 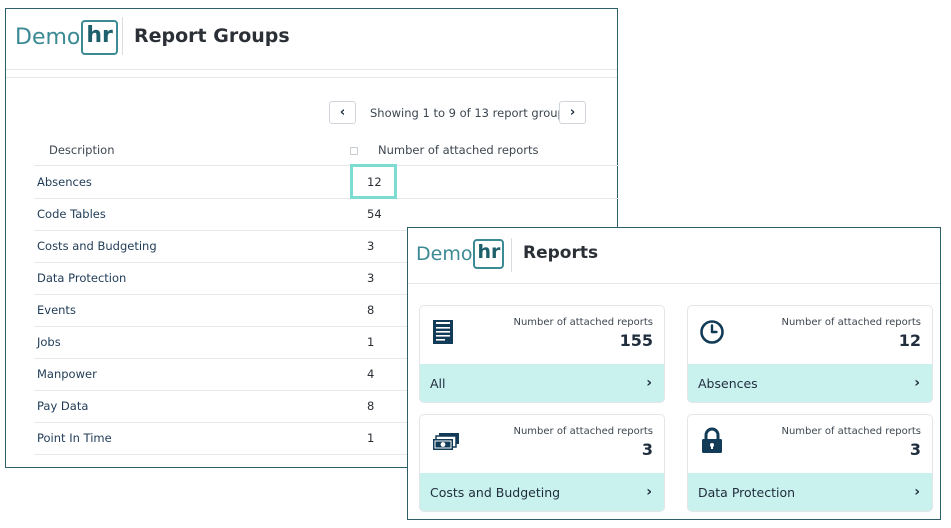 What do you see at coordinates (71, 214) in the screenshot?
I see `row-description: Code Tables` at bounding box center [71, 214].